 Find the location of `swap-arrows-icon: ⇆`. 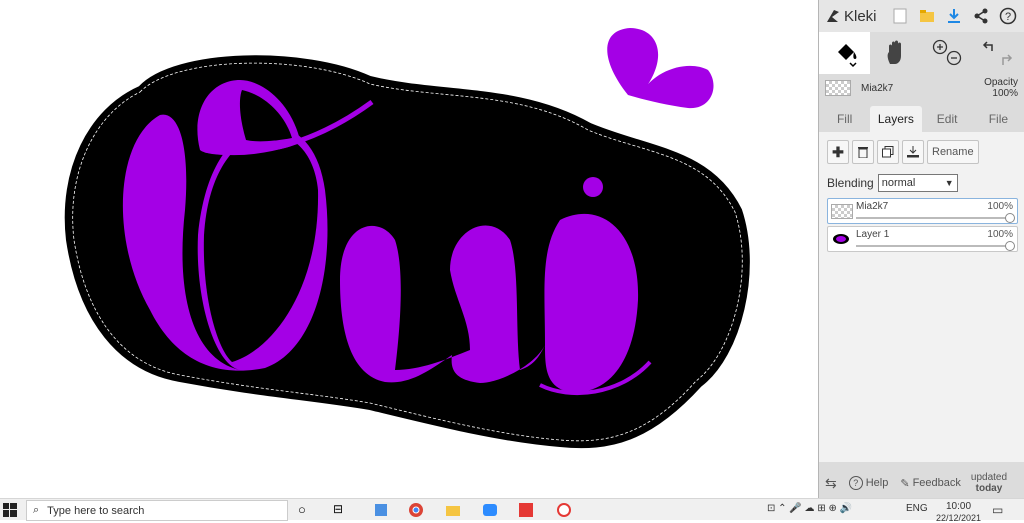

swap-arrows-icon: ⇆ is located at coordinates (831, 482).